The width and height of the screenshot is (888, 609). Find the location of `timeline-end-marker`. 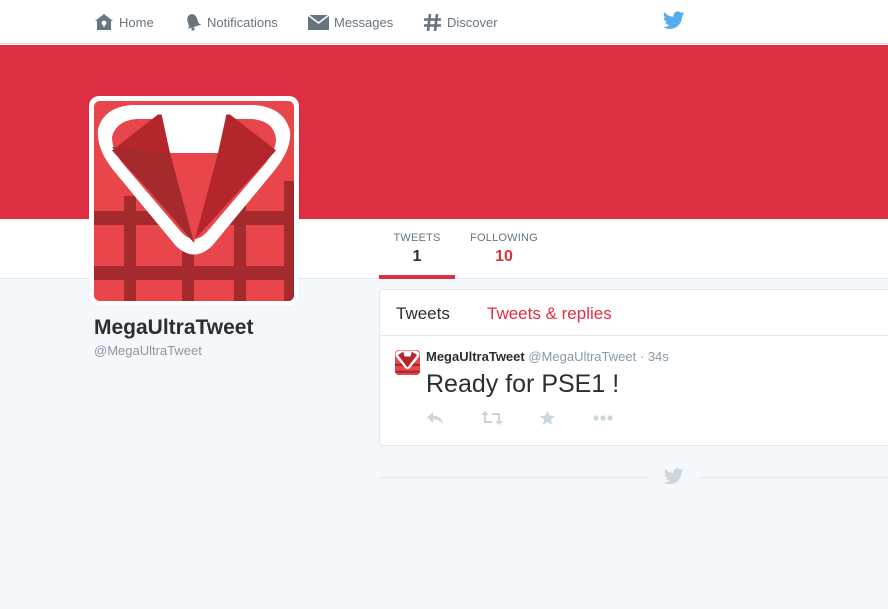

timeline-end-marker is located at coordinates (673, 479).